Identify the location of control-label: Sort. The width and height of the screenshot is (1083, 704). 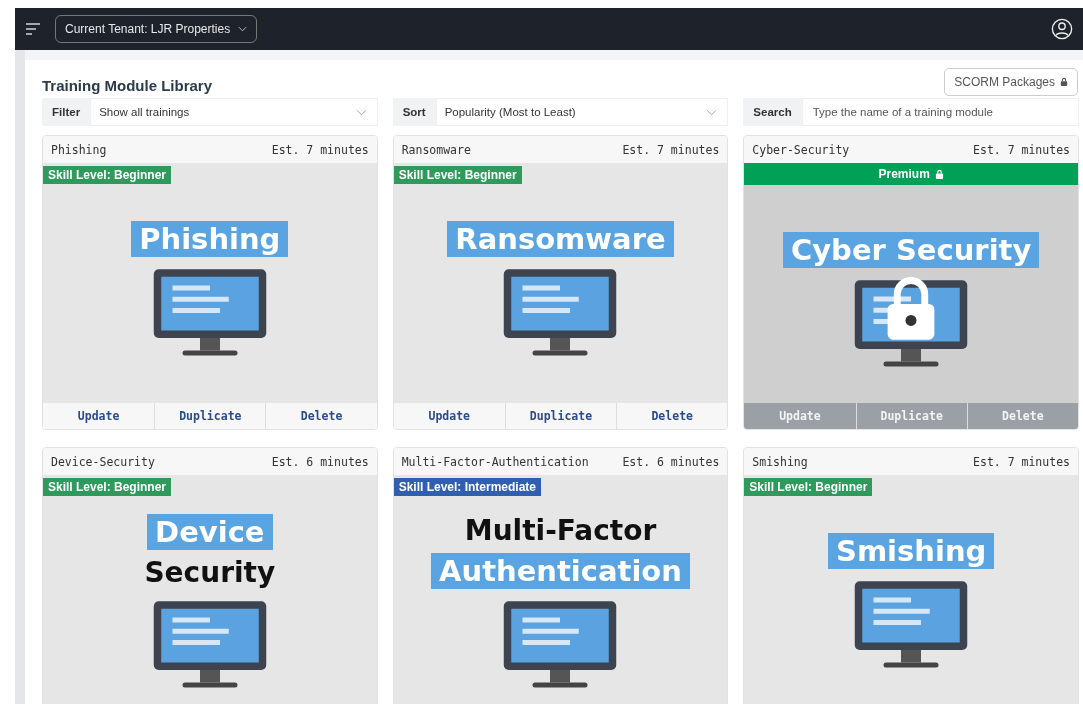
(414, 112).